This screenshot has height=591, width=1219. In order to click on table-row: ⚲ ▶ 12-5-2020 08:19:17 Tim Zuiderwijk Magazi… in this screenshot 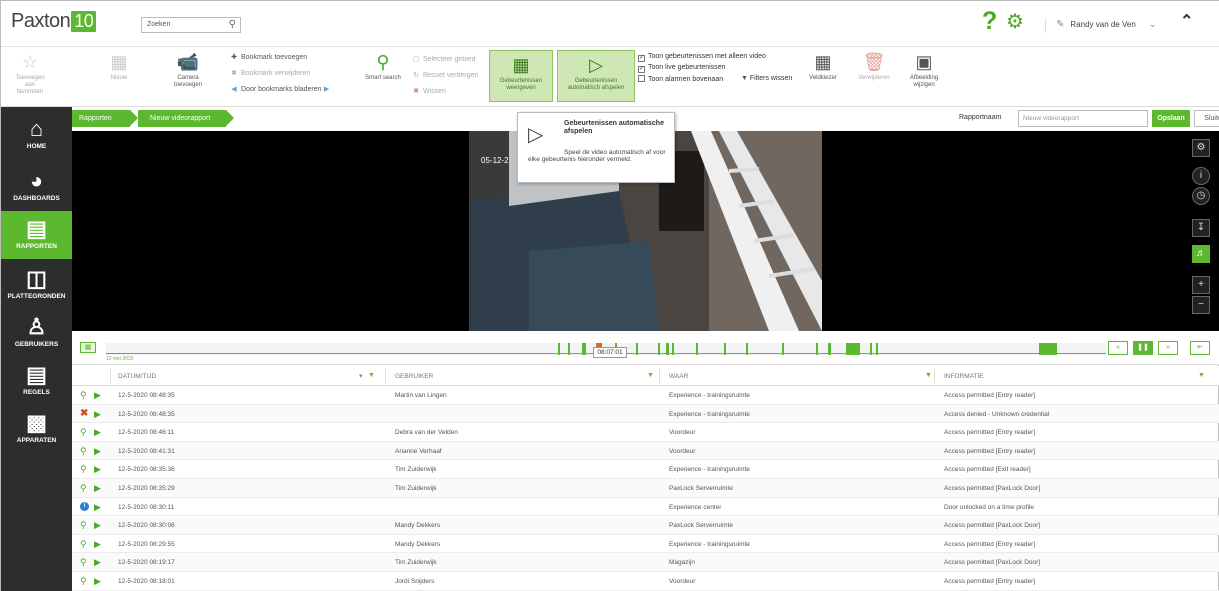, I will do `click(645, 562)`.